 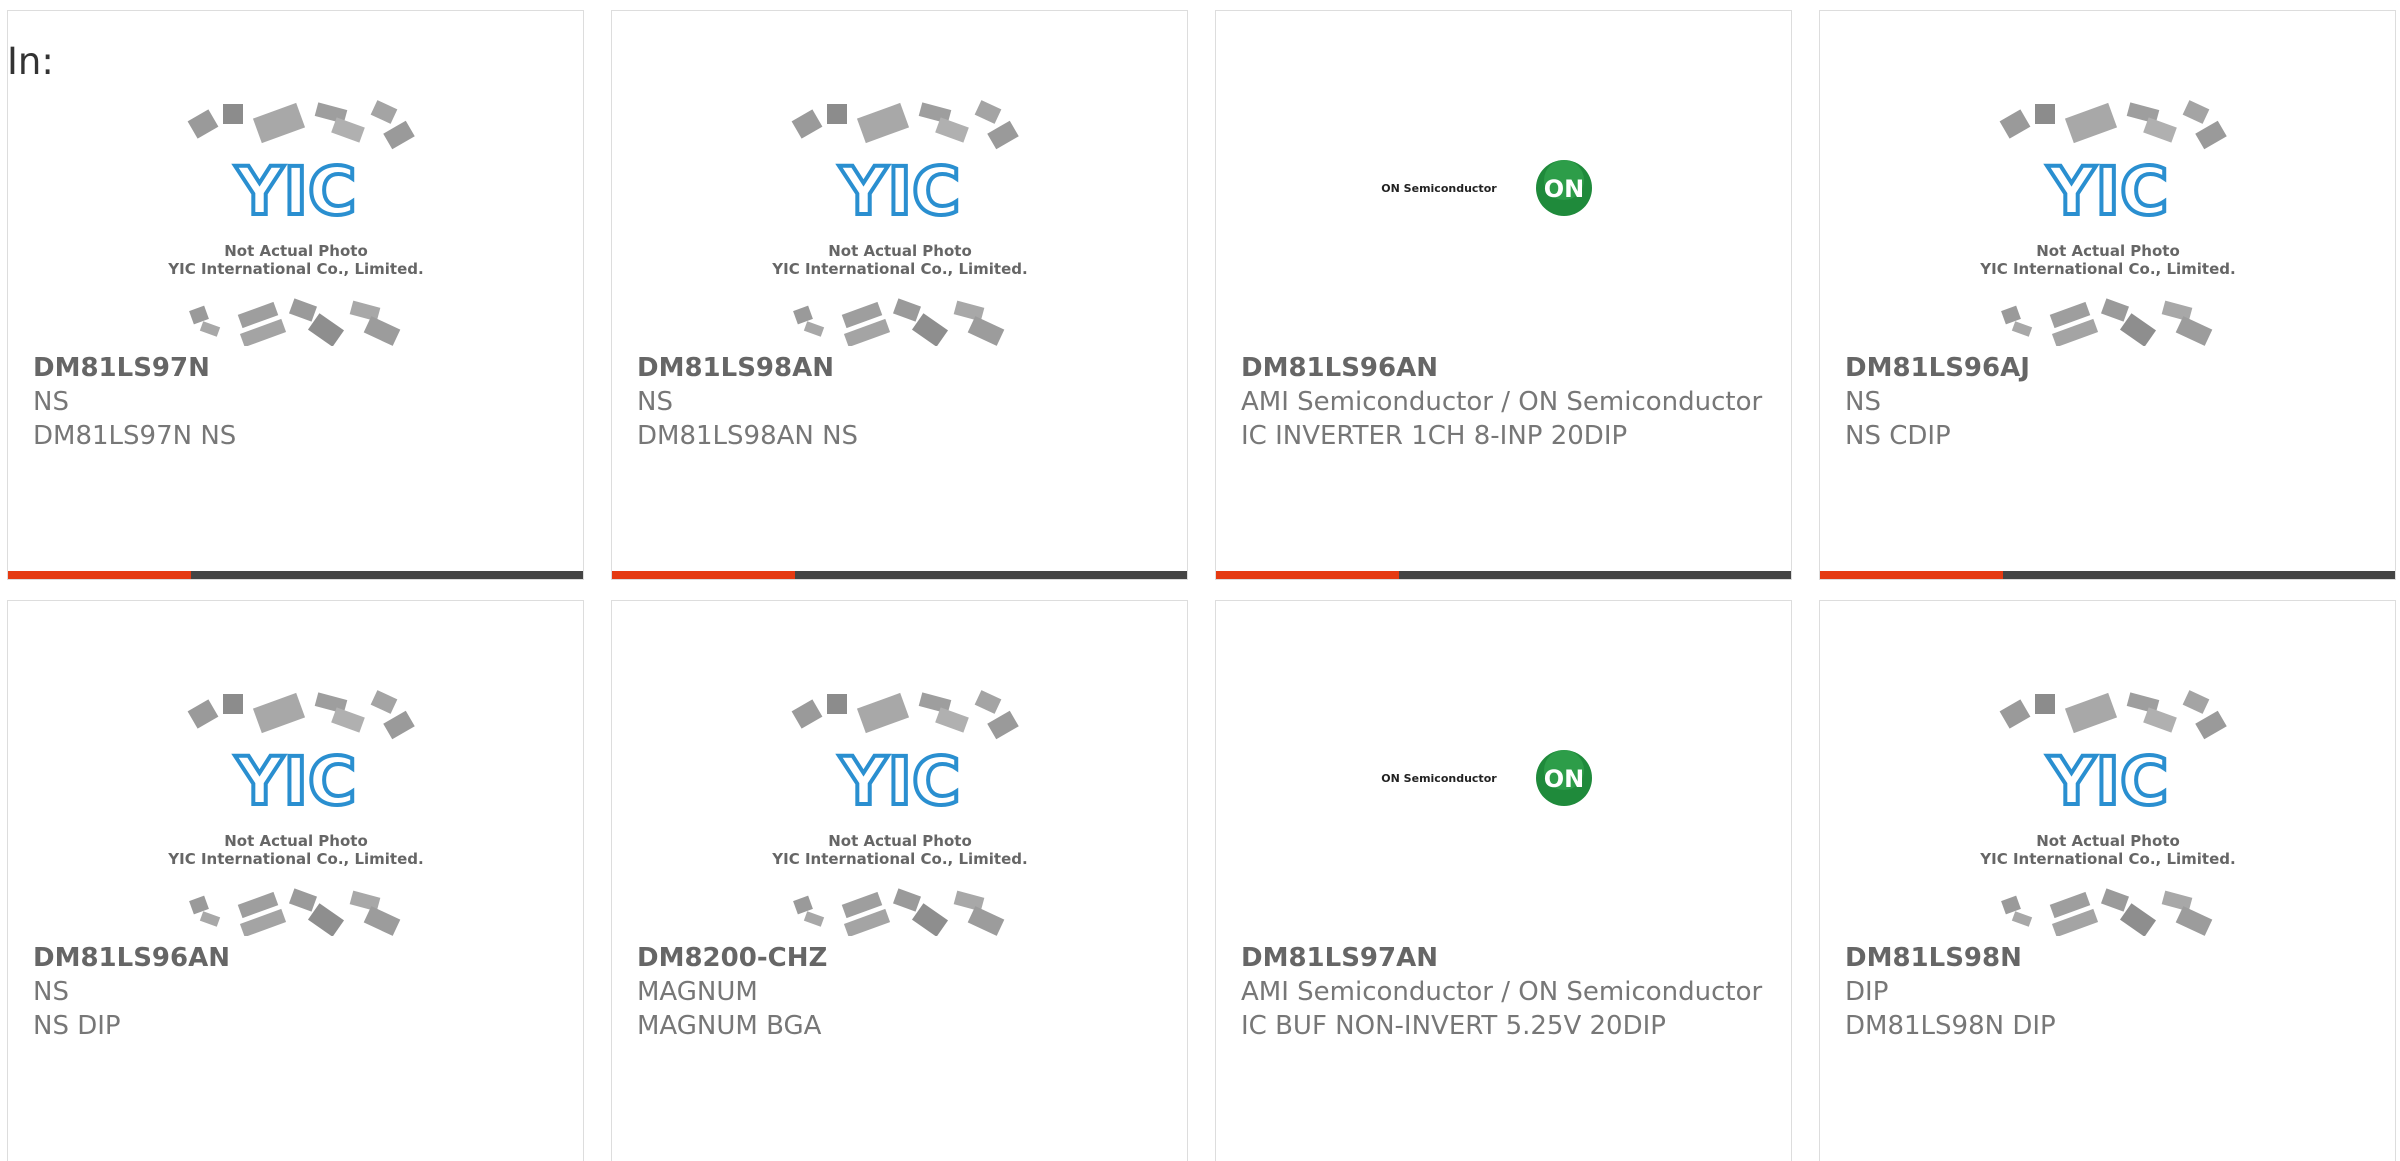 What do you see at coordinates (1867, 992) in the screenshot?
I see `manufacturer: DIP` at bounding box center [1867, 992].